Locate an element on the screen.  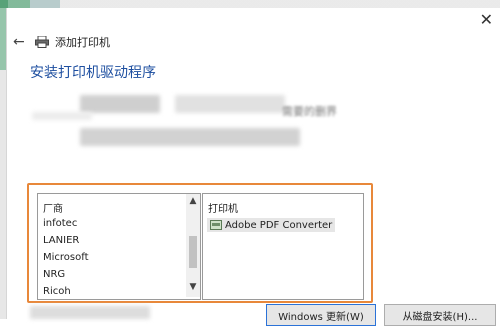
printer-header: 打印机 is located at coordinates (223, 209).